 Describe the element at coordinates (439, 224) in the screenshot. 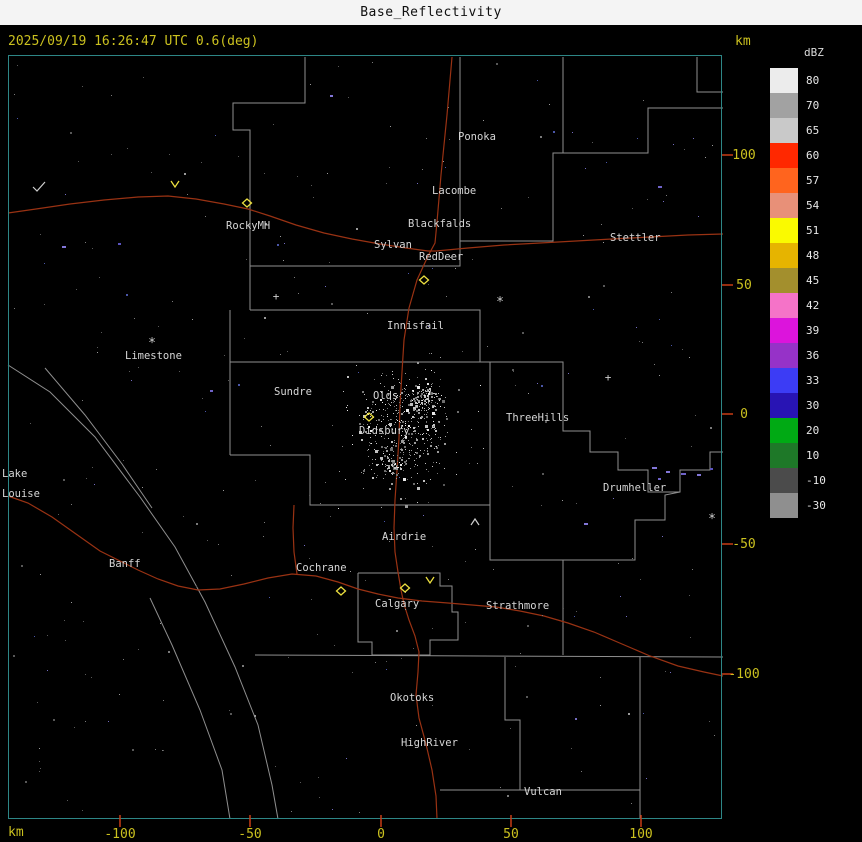

I see `city-label: Blackfalds` at that location.